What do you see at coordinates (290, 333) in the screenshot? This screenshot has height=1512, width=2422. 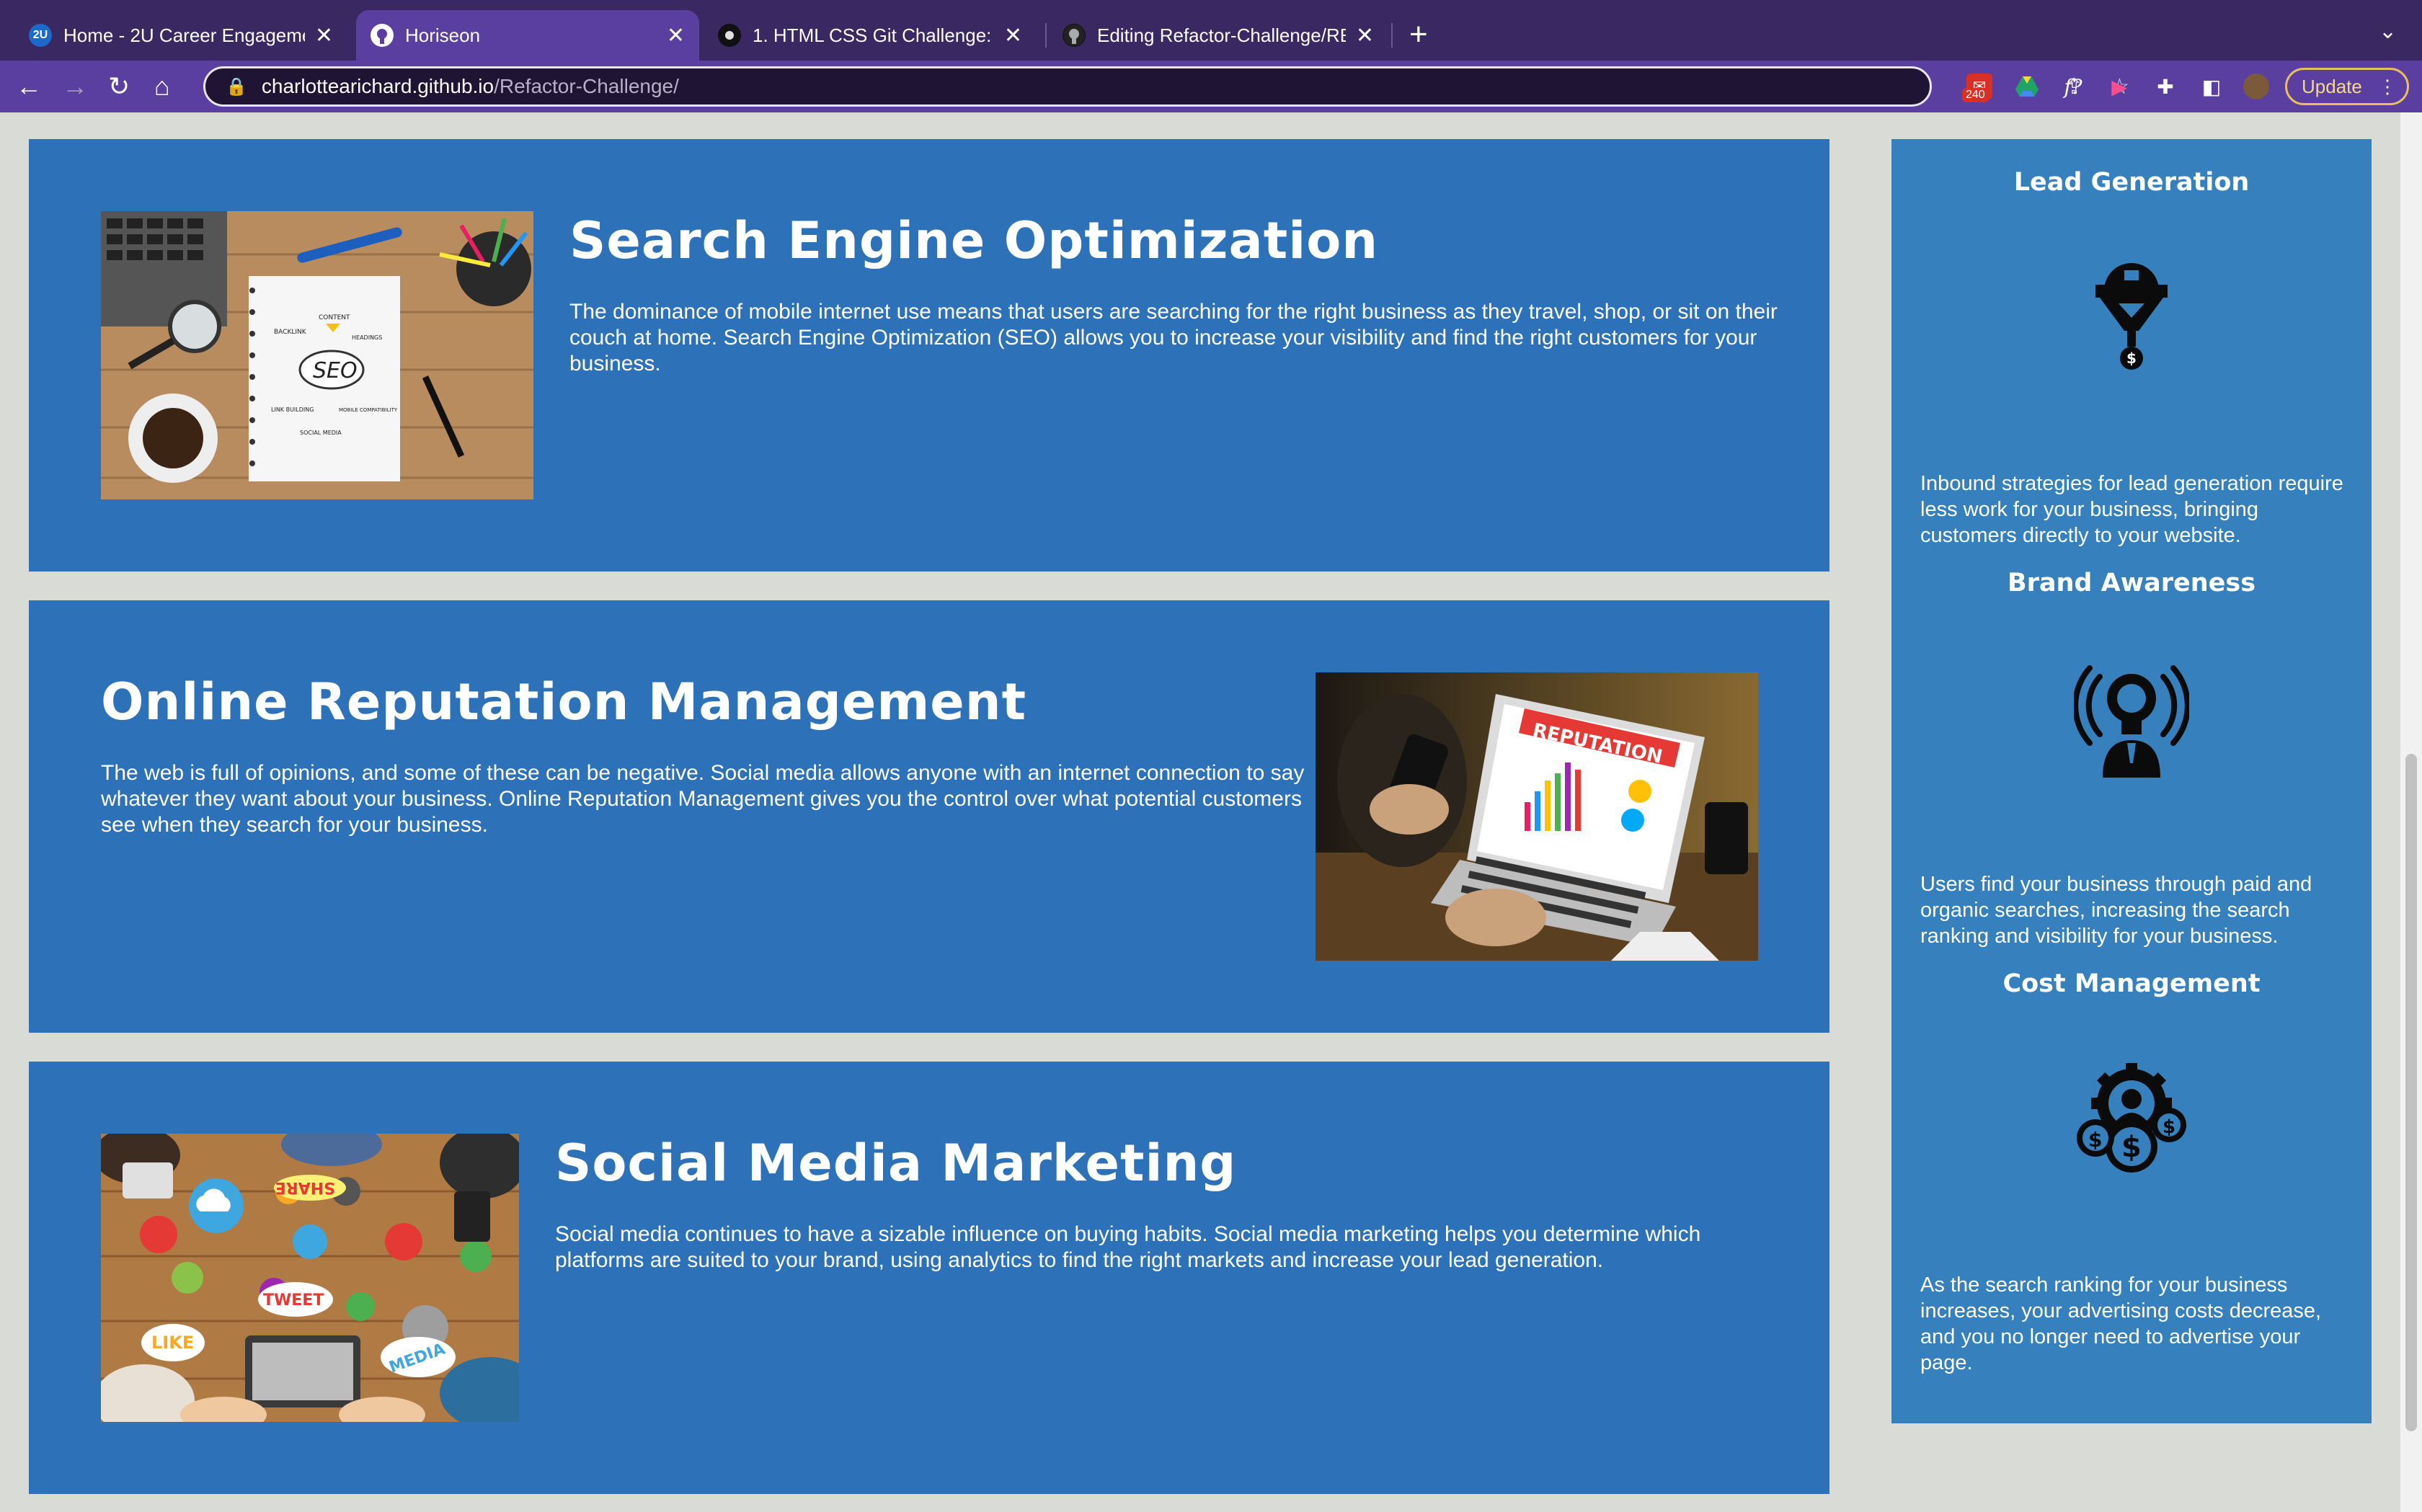 I see `seo-image-backlink-text: BACKLINK` at bounding box center [290, 333].